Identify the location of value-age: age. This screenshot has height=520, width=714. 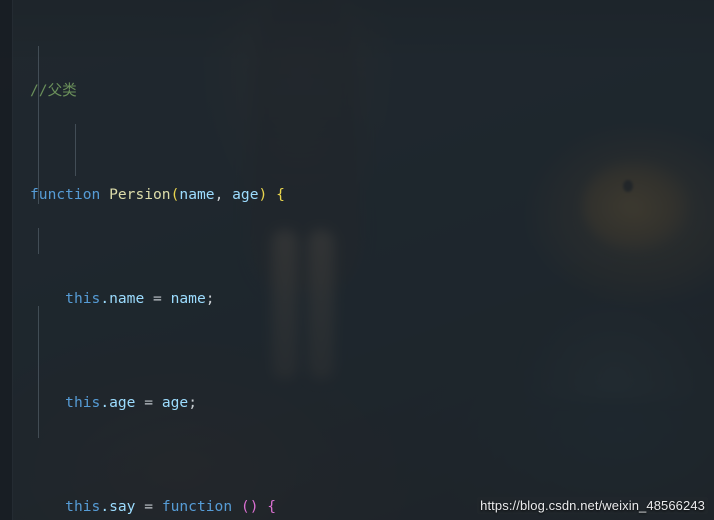
(175, 402).